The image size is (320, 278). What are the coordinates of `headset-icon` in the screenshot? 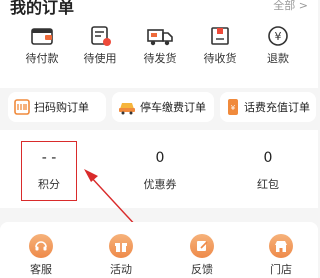 It's located at (41, 246).